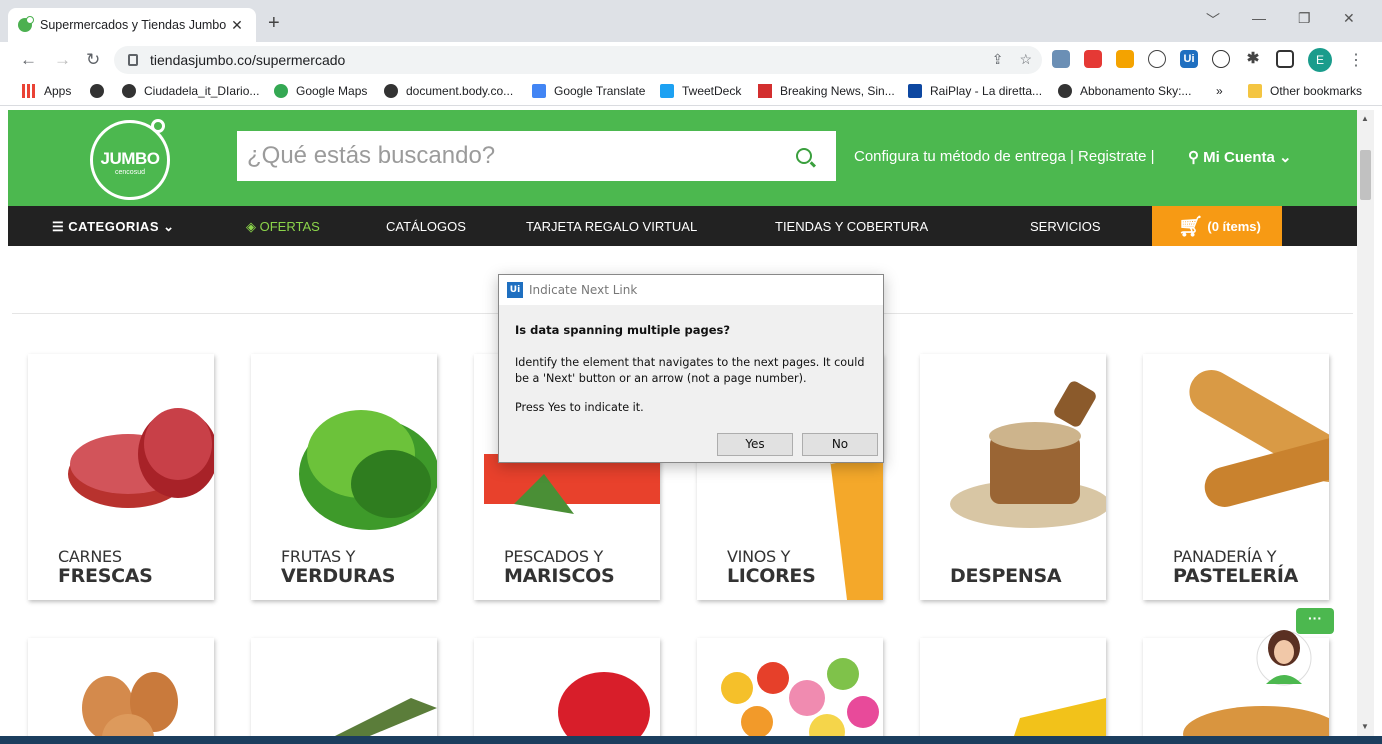 The image size is (1382, 744). What do you see at coordinates (800, 701) in the screenshot?
I see `candy-image` at bounding box center [800, 701].